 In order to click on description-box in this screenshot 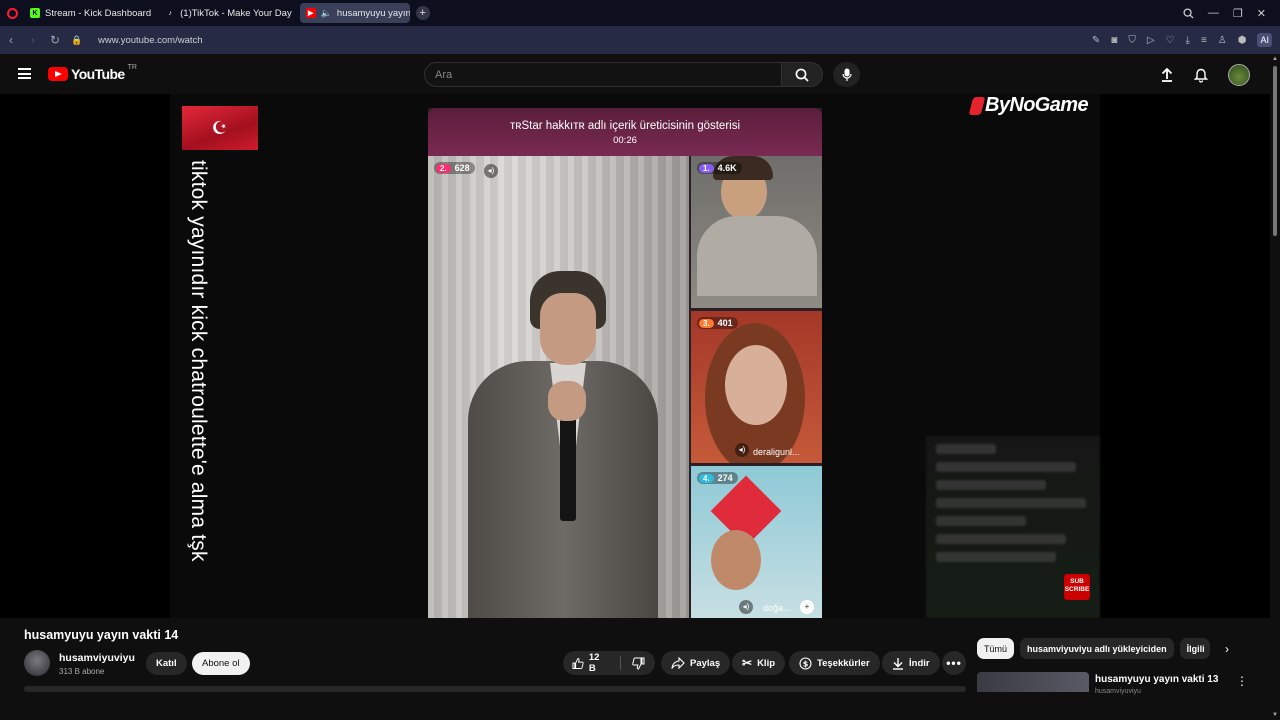, I will do `click(495, 689)`.